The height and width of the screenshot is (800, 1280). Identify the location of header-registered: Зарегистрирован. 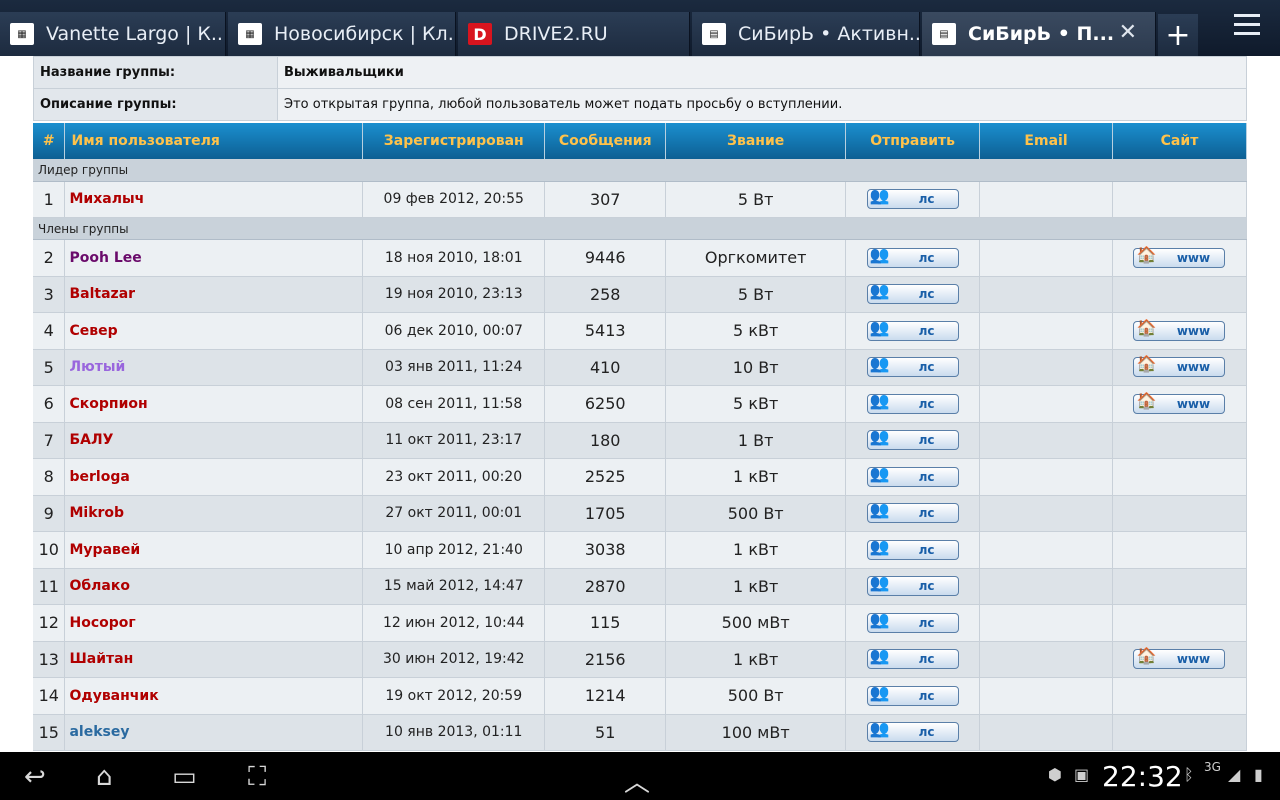
(454, 141).